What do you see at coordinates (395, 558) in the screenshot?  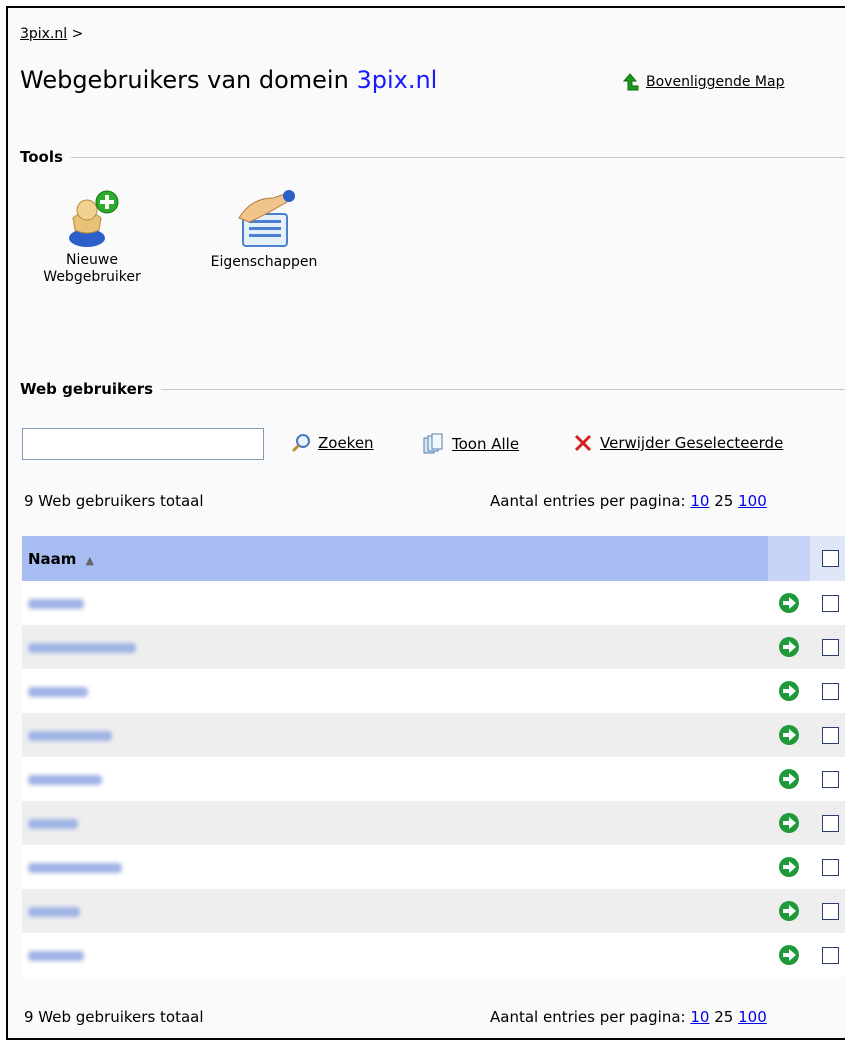 I see `column-header-name: Naam ▲` at bounding box center [395, 558].